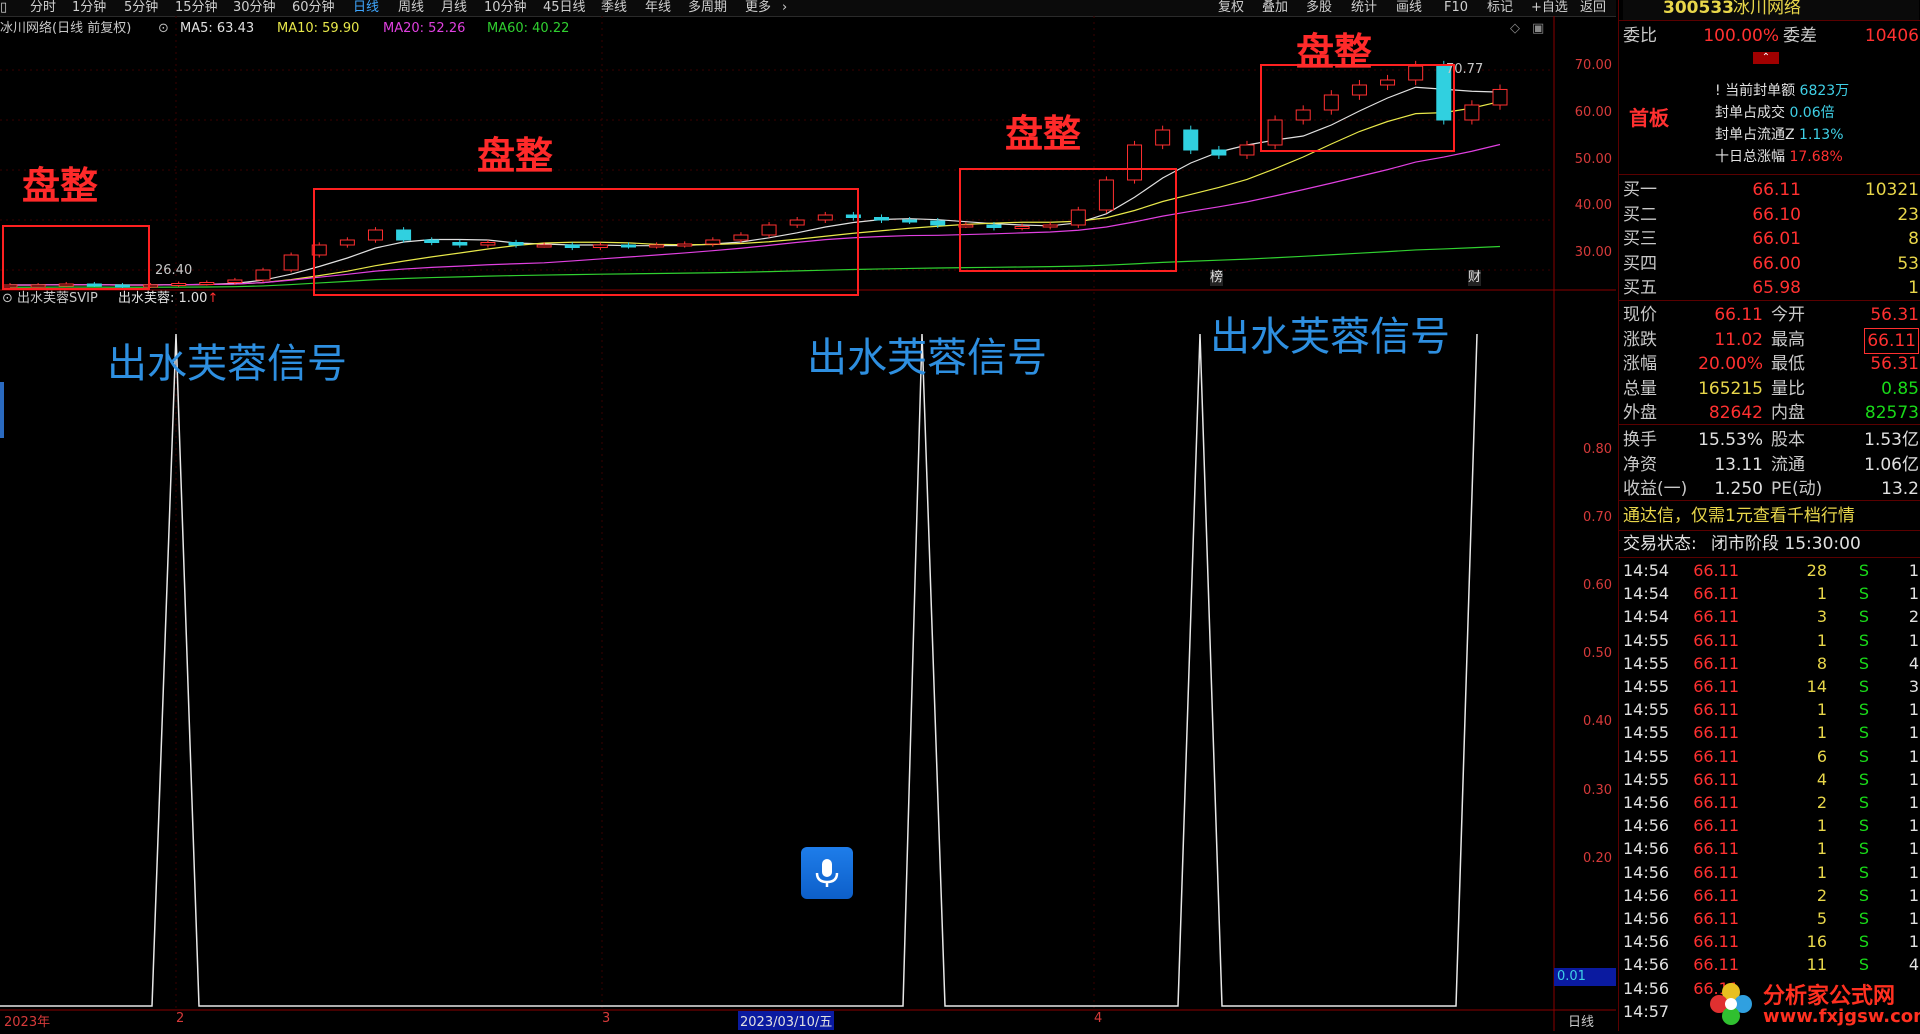 Image resolution: width=1920 pixels, height=1034 pixels. Describe the element at coordinates (1771, 288) in the screenshot. I see `bid-row: 买五 65.98 1` at that location.